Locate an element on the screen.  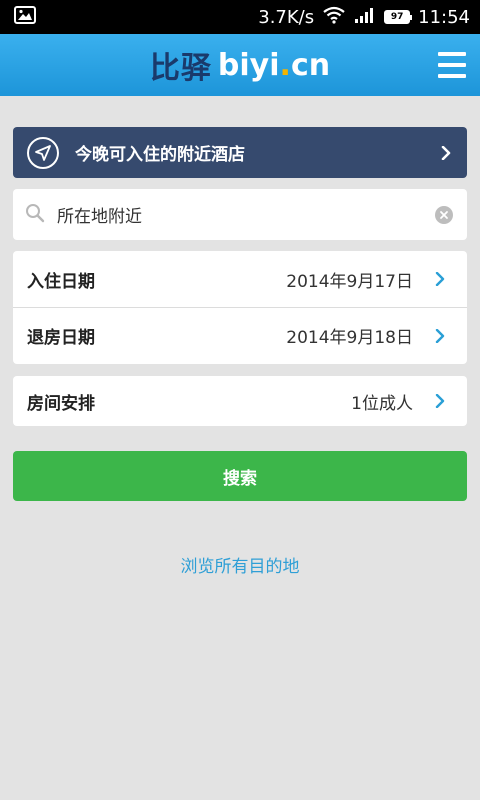
room-arrangement-card: 房间安排 1位成人 is located at coordinates (240, 401).